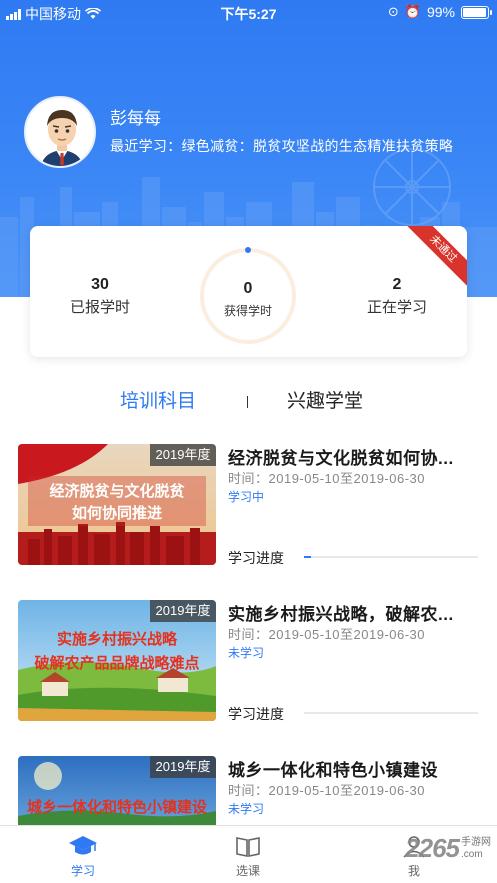  What do you see at coordinates (60, 132) in the screenshot?
I see `avatar` at bounding box center [60, 132].